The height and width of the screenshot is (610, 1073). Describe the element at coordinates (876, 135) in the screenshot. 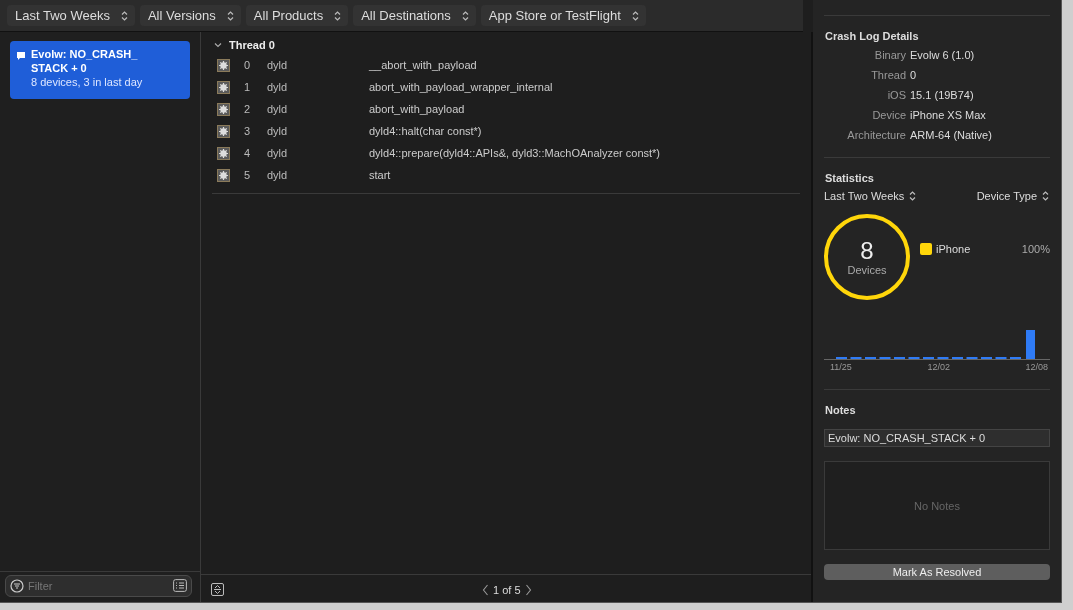

I see `detail-label: Architecture` at that location.